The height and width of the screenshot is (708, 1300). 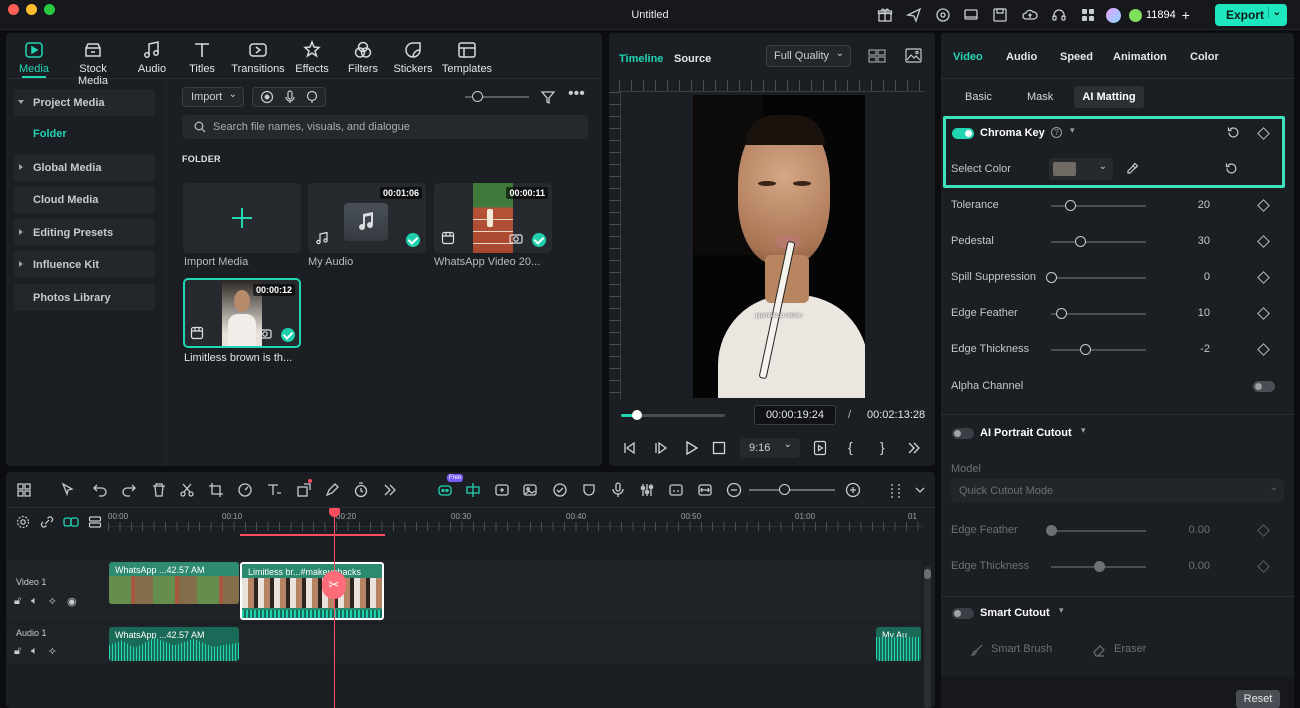 I want to click on stabilize-icon, so click(x=560, y=490).